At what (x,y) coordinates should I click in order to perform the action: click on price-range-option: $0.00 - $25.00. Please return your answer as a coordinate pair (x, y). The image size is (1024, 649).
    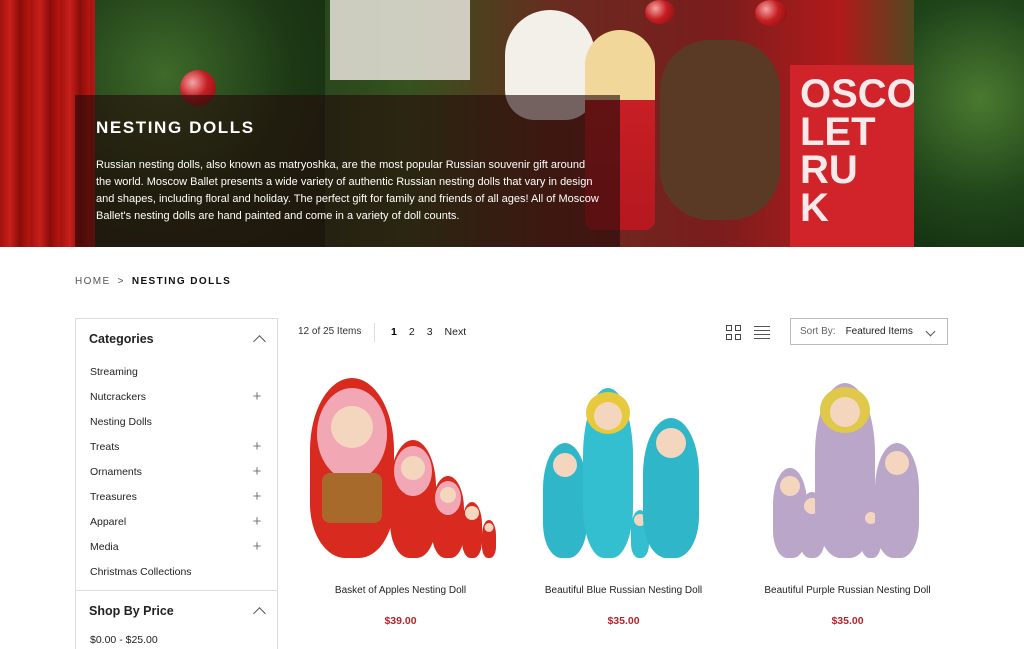
    Looking at the image, I should click on (176, 640).